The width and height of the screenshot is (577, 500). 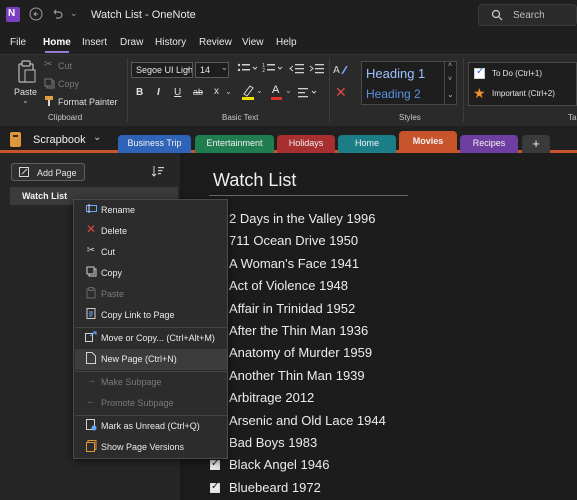 I want to click on bold-button: B, so click(x=139, y=92).